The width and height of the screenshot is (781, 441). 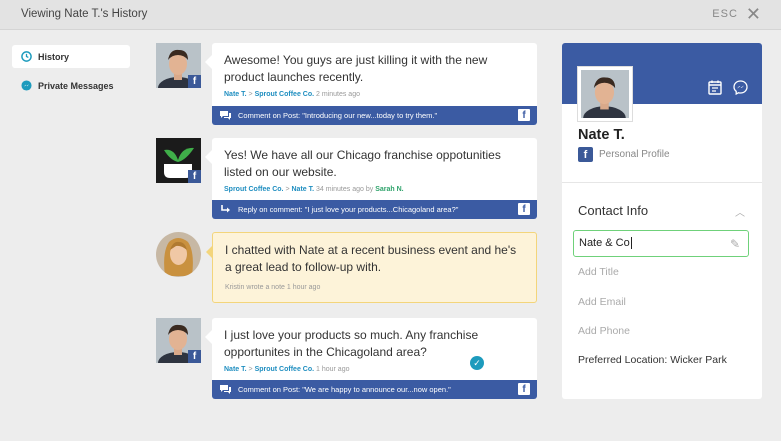 I want to click on timestamp: 1 hour ago, so click(x=333, y=369).